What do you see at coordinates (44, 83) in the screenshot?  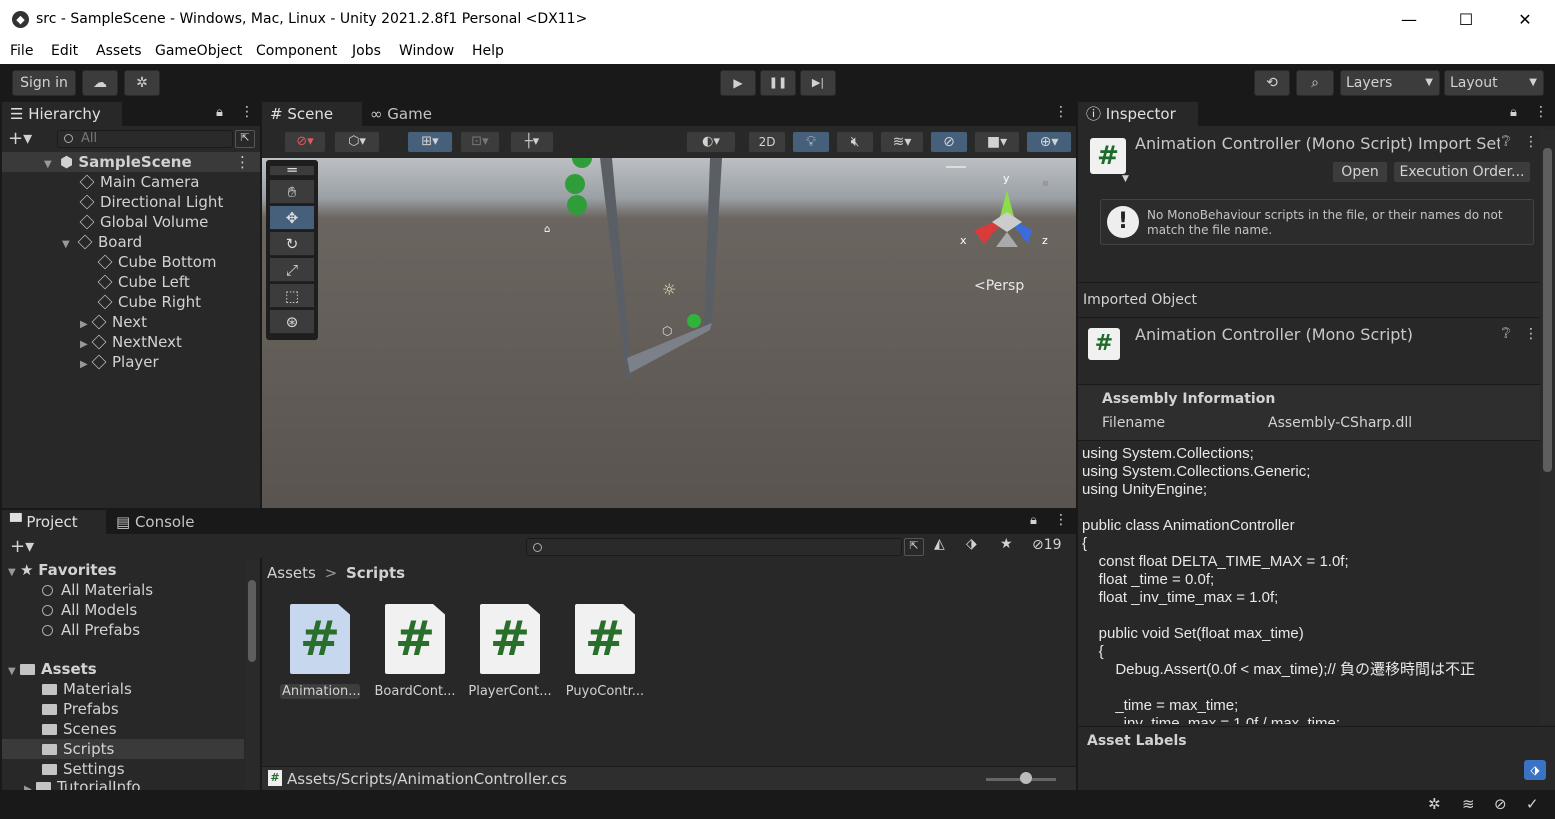 I see `sign-in-button: Sign in` at bounding box center [44, 83].